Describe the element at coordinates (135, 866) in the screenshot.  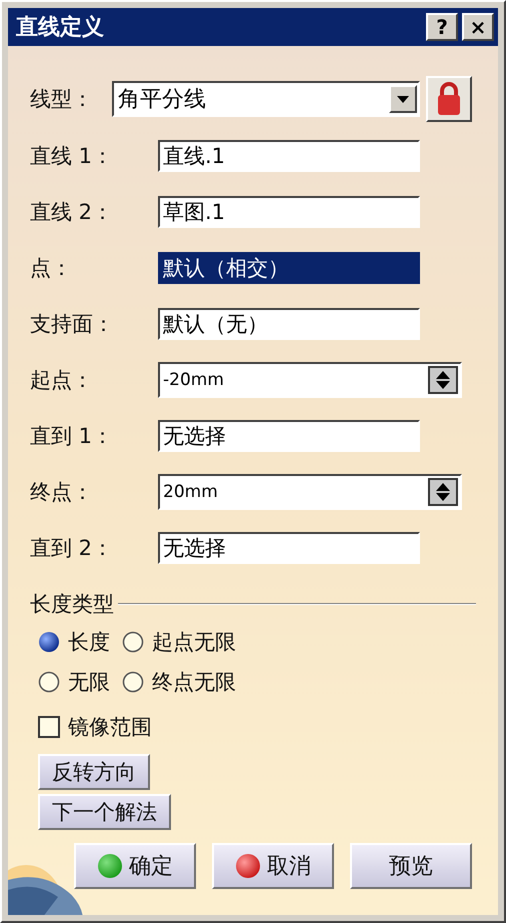
I see `dialog-button: 确定` at that location.